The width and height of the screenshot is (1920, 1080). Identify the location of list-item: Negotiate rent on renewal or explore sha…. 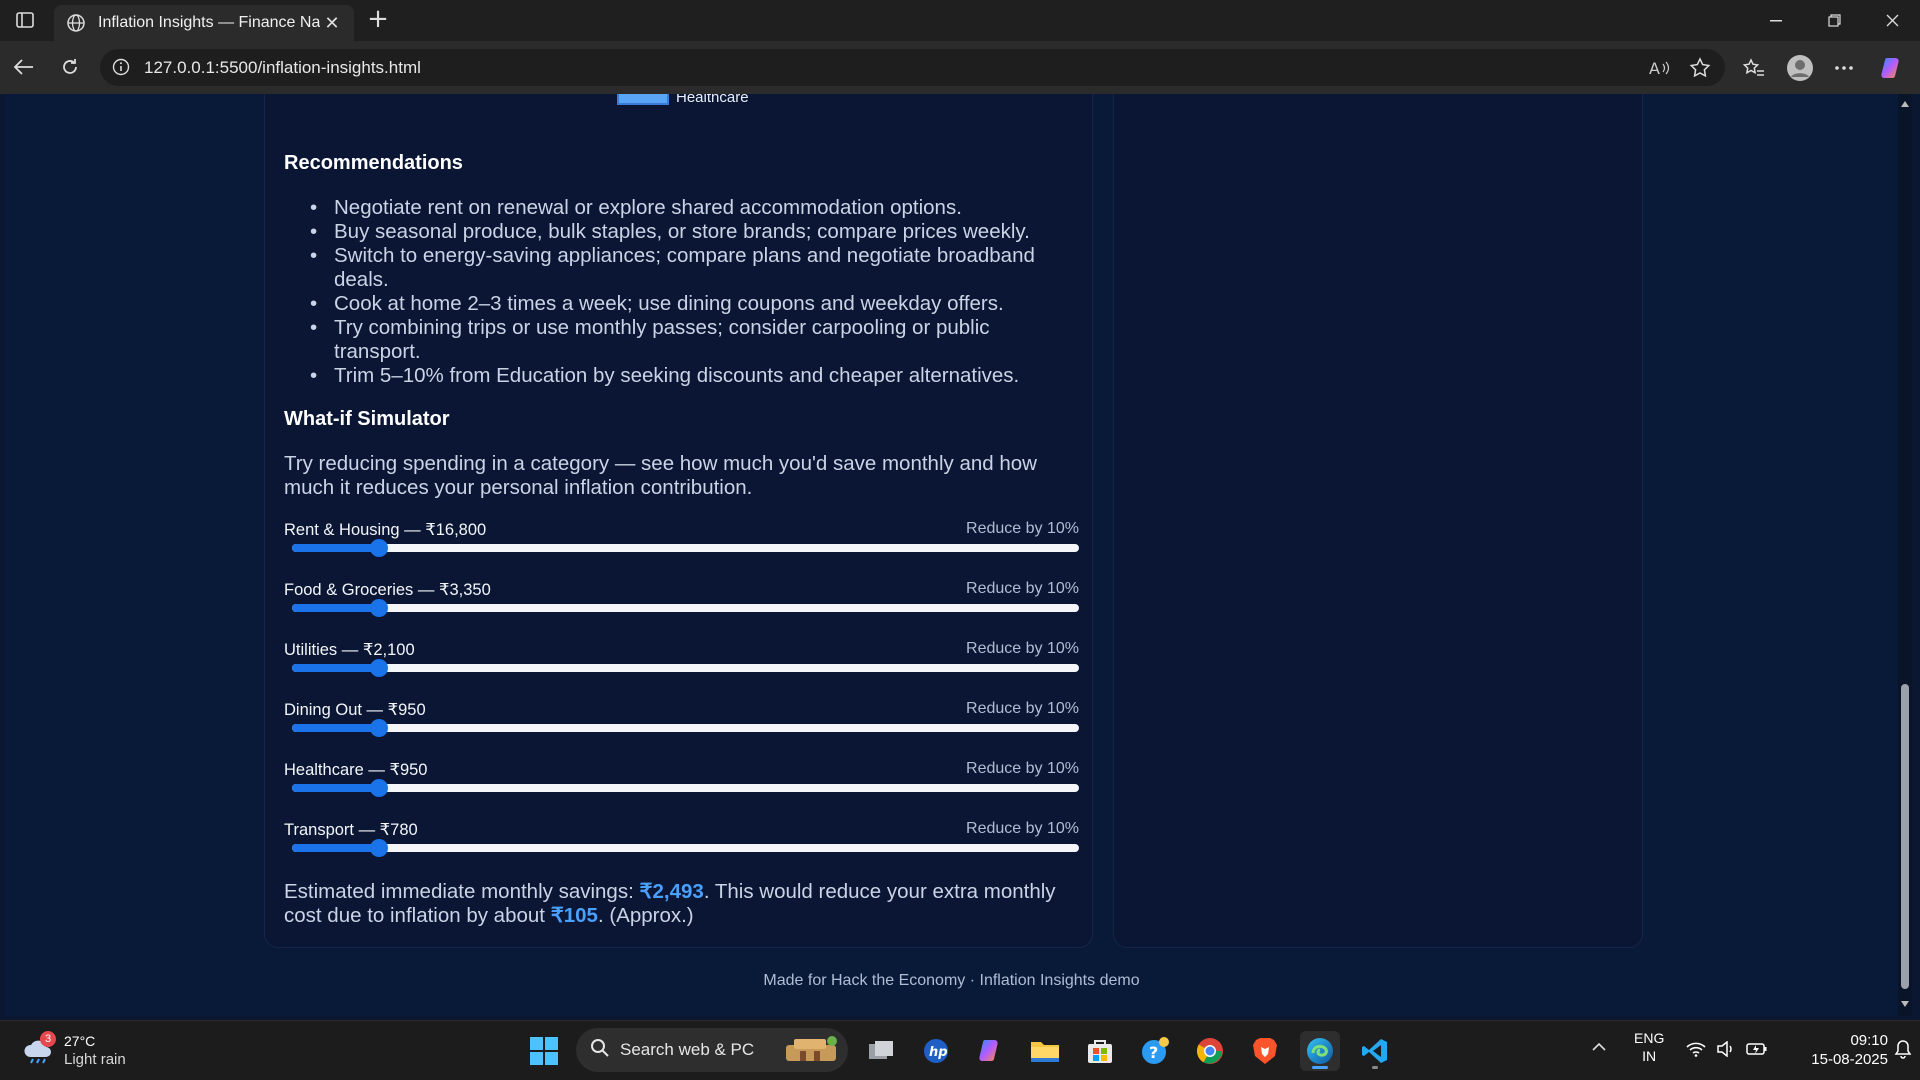
(695, 208).